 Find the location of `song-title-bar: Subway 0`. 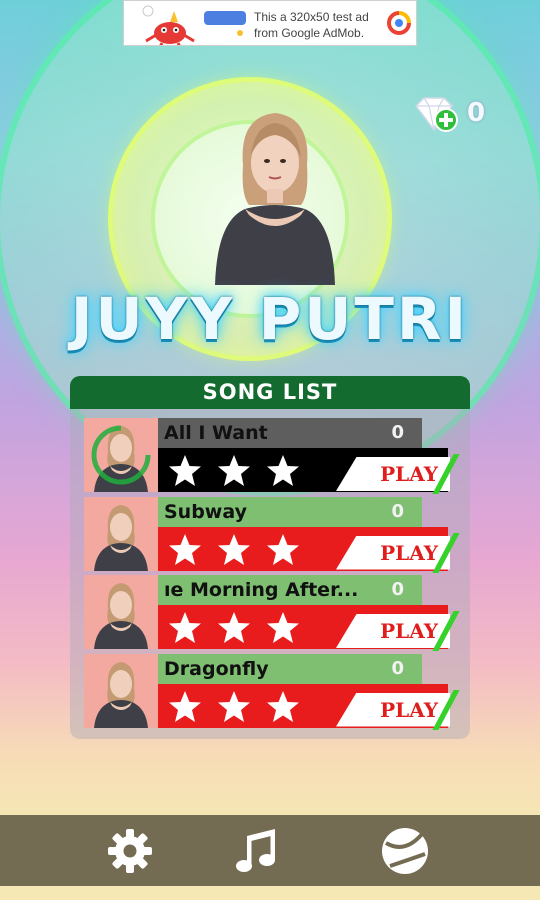

song-title-bar: Subway 0 is located at coordinates (290, 511).